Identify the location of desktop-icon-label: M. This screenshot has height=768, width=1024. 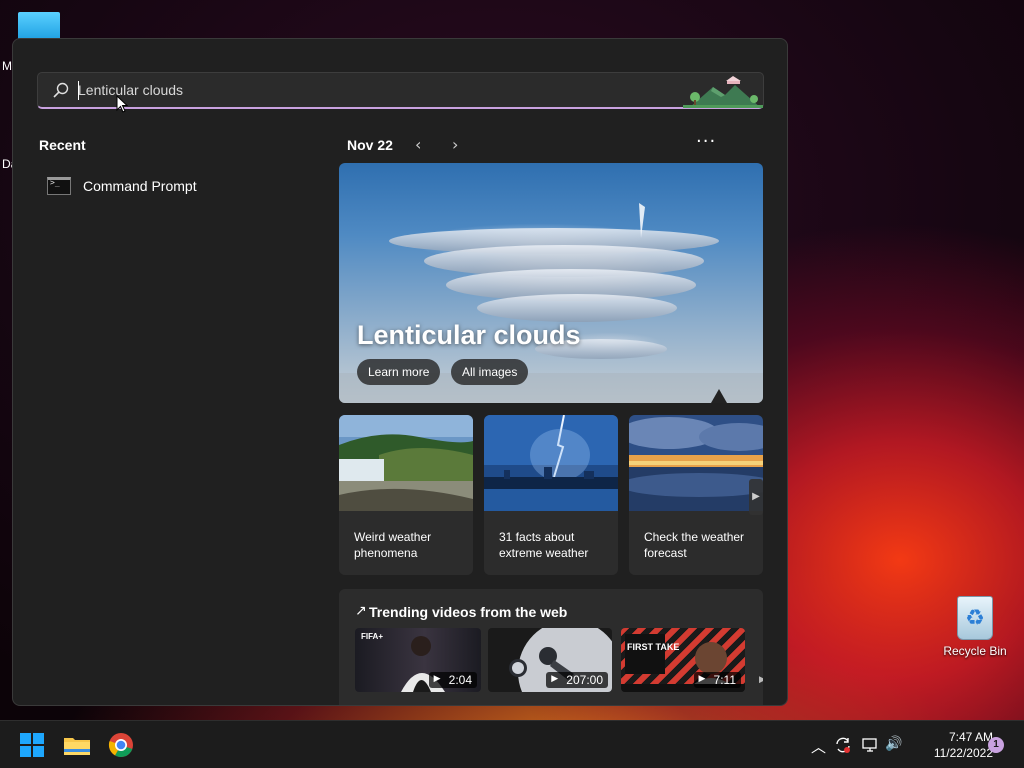
(7, 66).